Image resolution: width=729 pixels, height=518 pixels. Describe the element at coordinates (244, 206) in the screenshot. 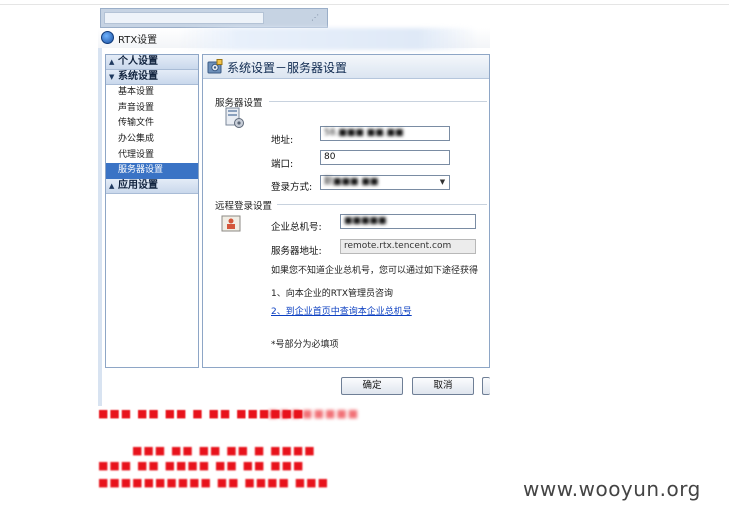

I see `remote-section-title: 远程登录设置` at that location.